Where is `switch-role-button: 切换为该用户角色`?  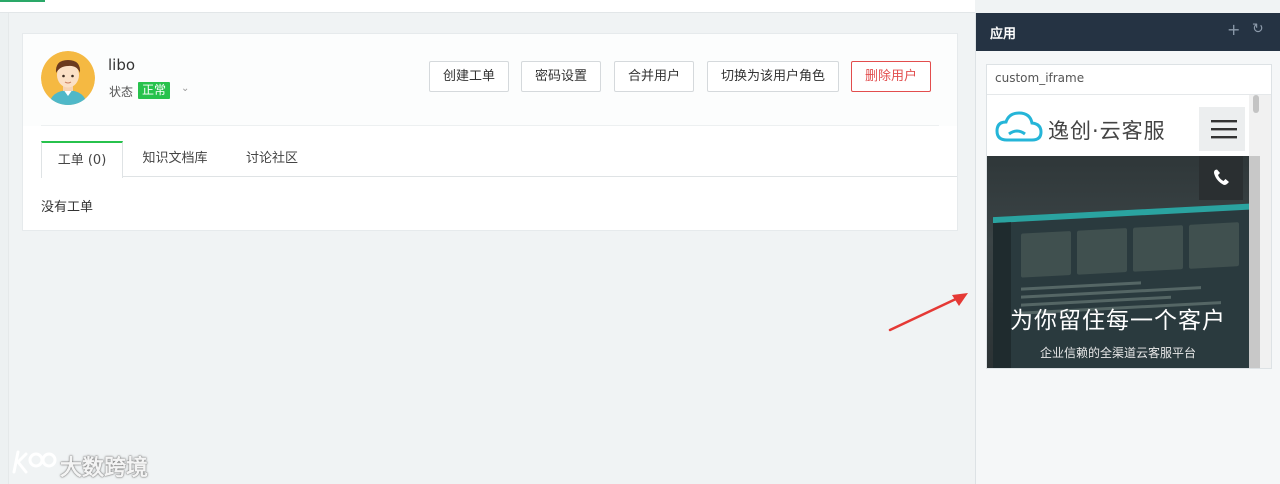 switch-role-button: 切换为该用户角色 is located at coordinates (773, 76).